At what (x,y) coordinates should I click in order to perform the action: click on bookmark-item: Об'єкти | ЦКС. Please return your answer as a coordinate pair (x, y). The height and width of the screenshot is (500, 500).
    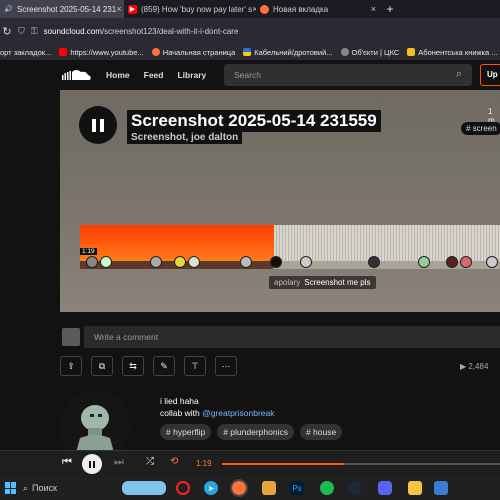
    Looking at the image, I should click on (369, 52).